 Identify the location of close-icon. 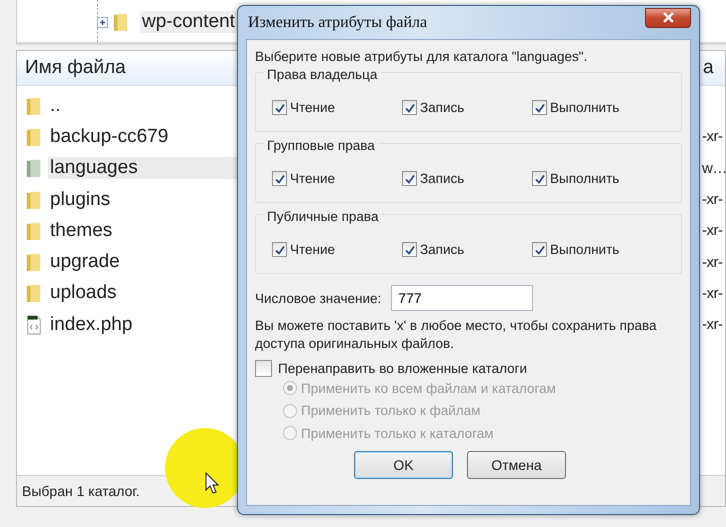
(668, 17).